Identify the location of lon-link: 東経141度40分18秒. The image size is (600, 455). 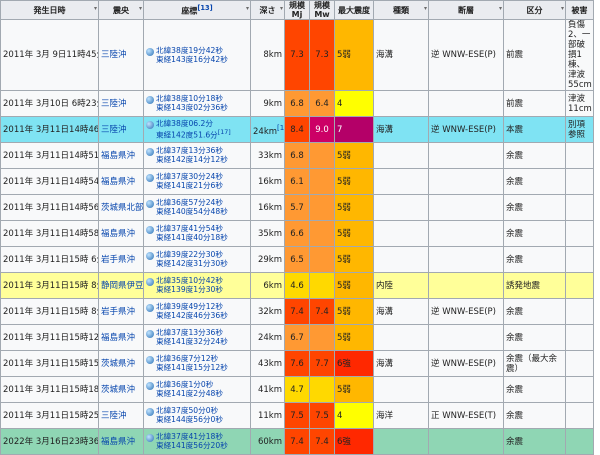
(192, 237).